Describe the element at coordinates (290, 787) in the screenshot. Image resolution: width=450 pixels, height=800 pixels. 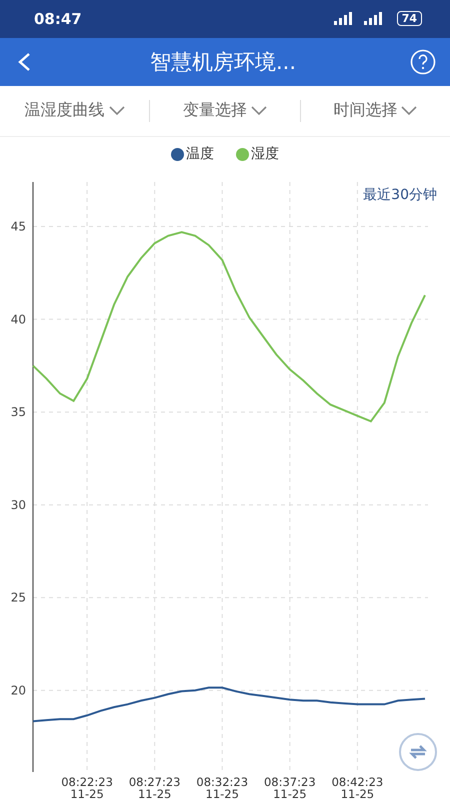
I see `x-axis-label: 08:37:23 11-25` at that location.